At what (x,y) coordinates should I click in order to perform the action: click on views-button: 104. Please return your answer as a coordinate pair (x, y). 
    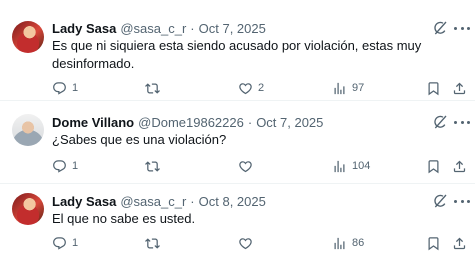
    Looking at the image, I should click on (351, 166).